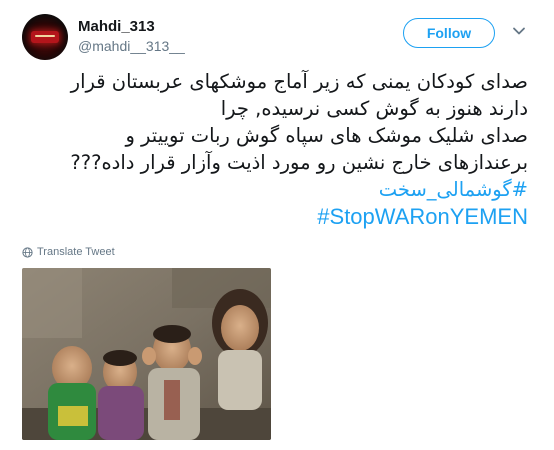 The height and width of the screenshot is (450, 554). I want to click on display-name: Mahdi_313, so click(116, 26).